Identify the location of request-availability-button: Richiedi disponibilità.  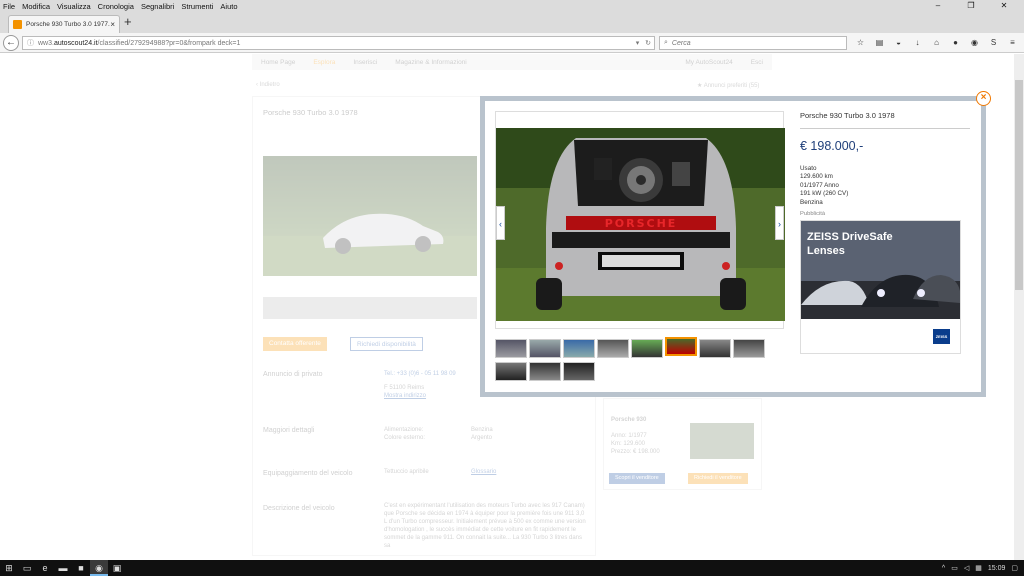
(386, 344).